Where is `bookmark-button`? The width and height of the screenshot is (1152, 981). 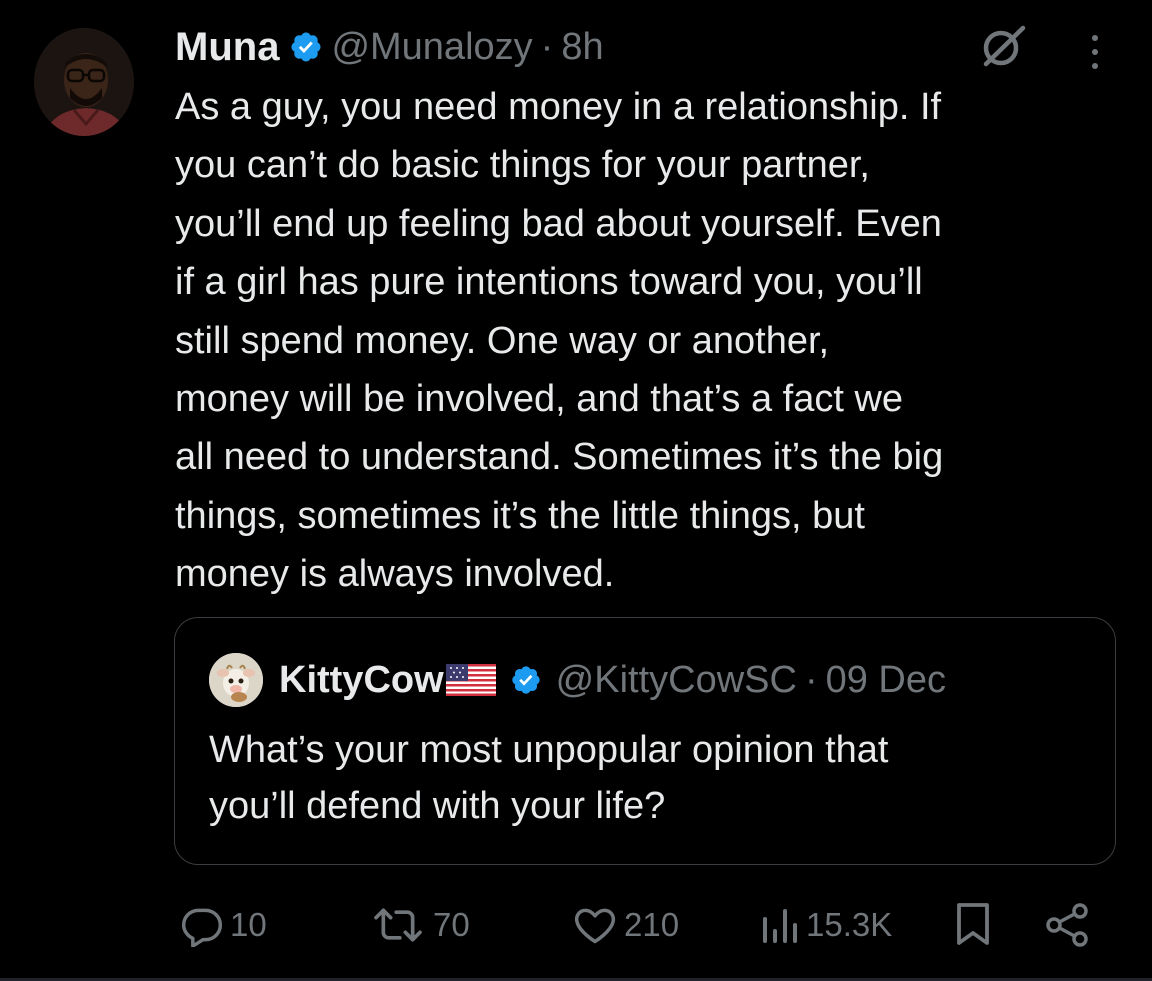 bookmark-button is located at coordinates (973, 925).